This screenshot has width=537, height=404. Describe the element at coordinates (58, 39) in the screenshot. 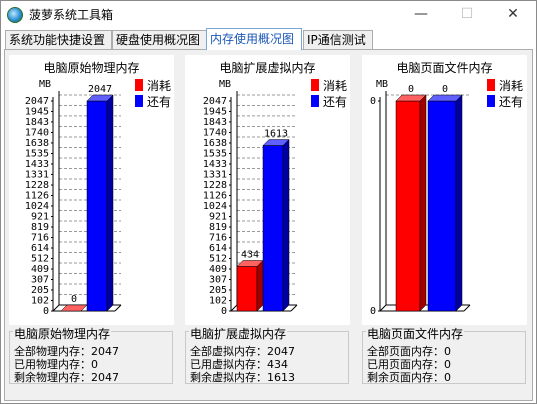

I see `tab-system-shortcuts: 系统功能快捷设置` at that location.